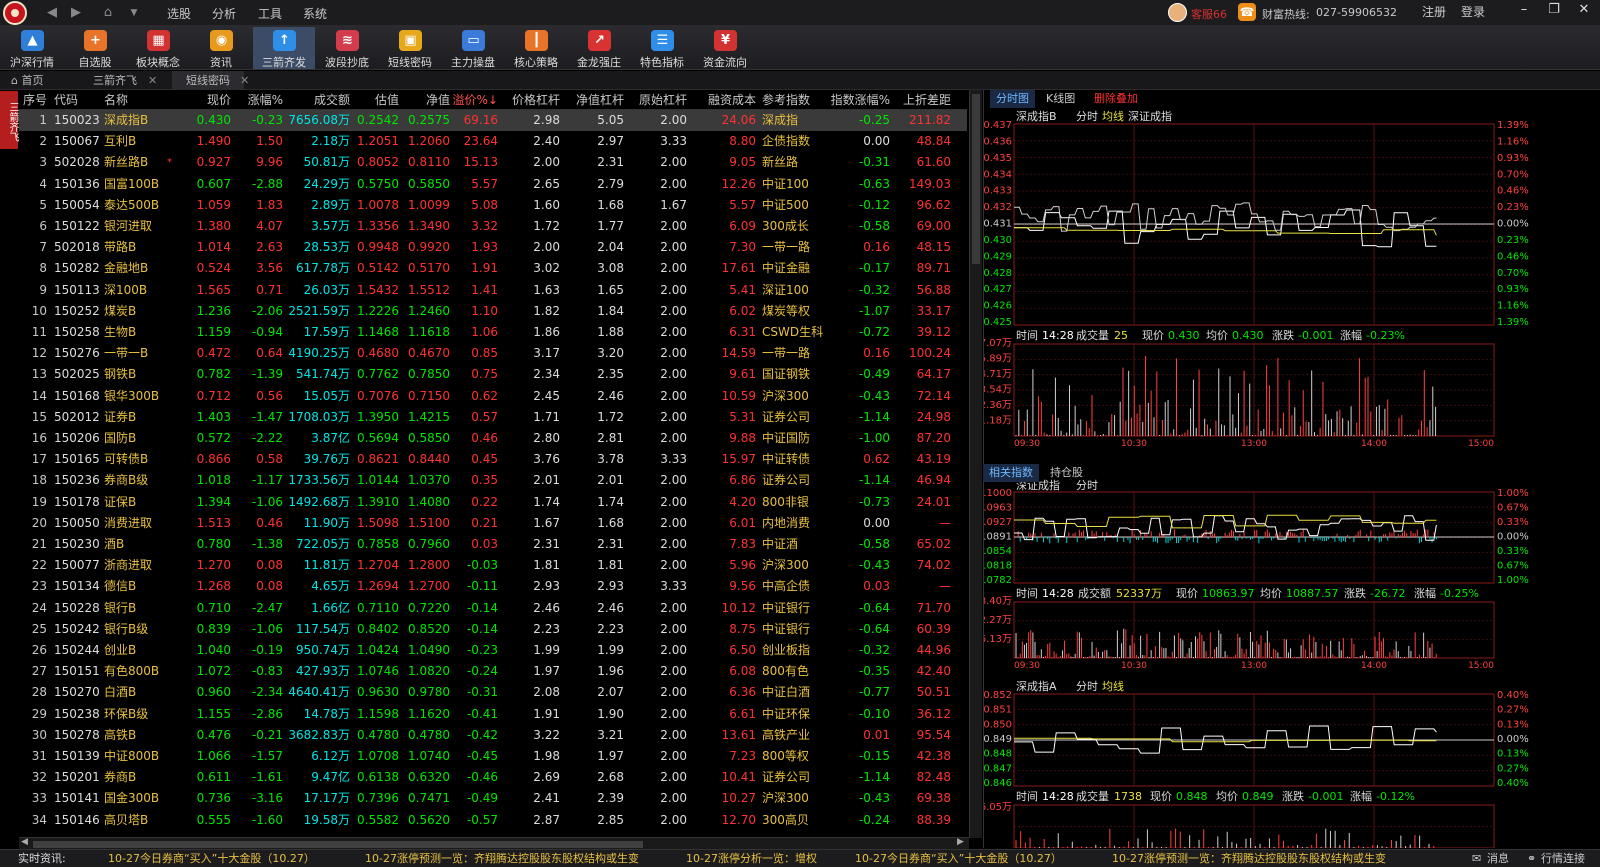 The height and width of the screenshot is (867, 1600). I want to click on toolbar-item-3: ◉ 资讯, so click(221, 48).